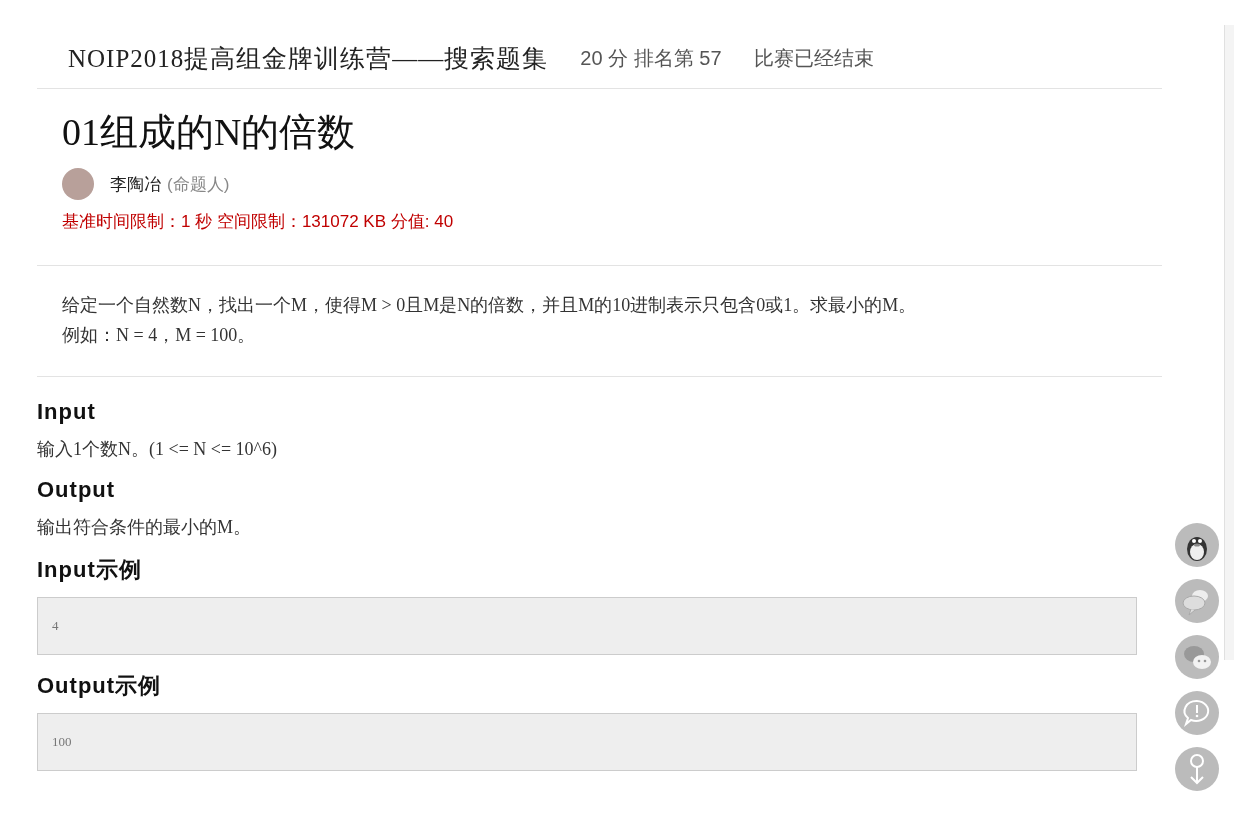 This screenshot has height=821, width=1234. Describe the element at coordinates (135, 184) in the screenshot. I see `author-name: 李陶冶` at that location.